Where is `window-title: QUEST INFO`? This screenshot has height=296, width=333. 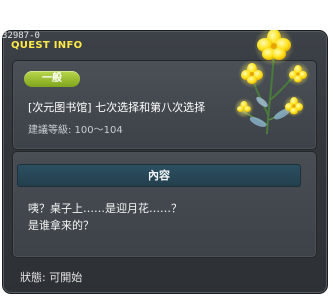
window-title: QUEST INFO is located at coordinates (47, 45).